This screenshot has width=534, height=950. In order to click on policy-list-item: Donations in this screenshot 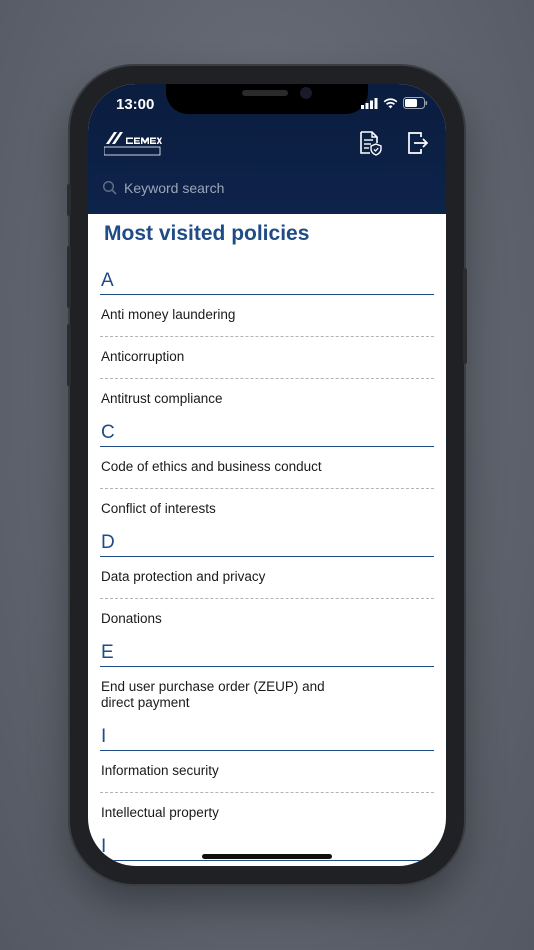, I will do `click(267, 619)`.